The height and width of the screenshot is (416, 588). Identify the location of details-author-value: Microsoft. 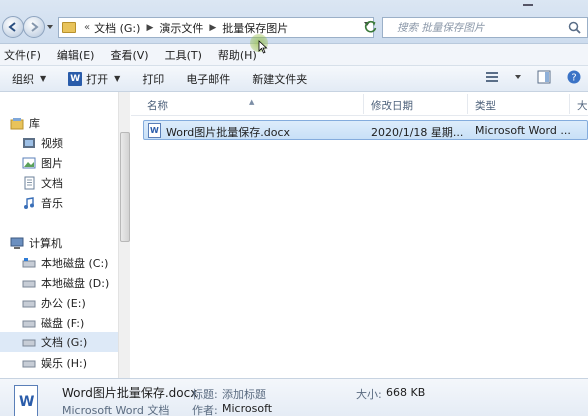
(247, 408).